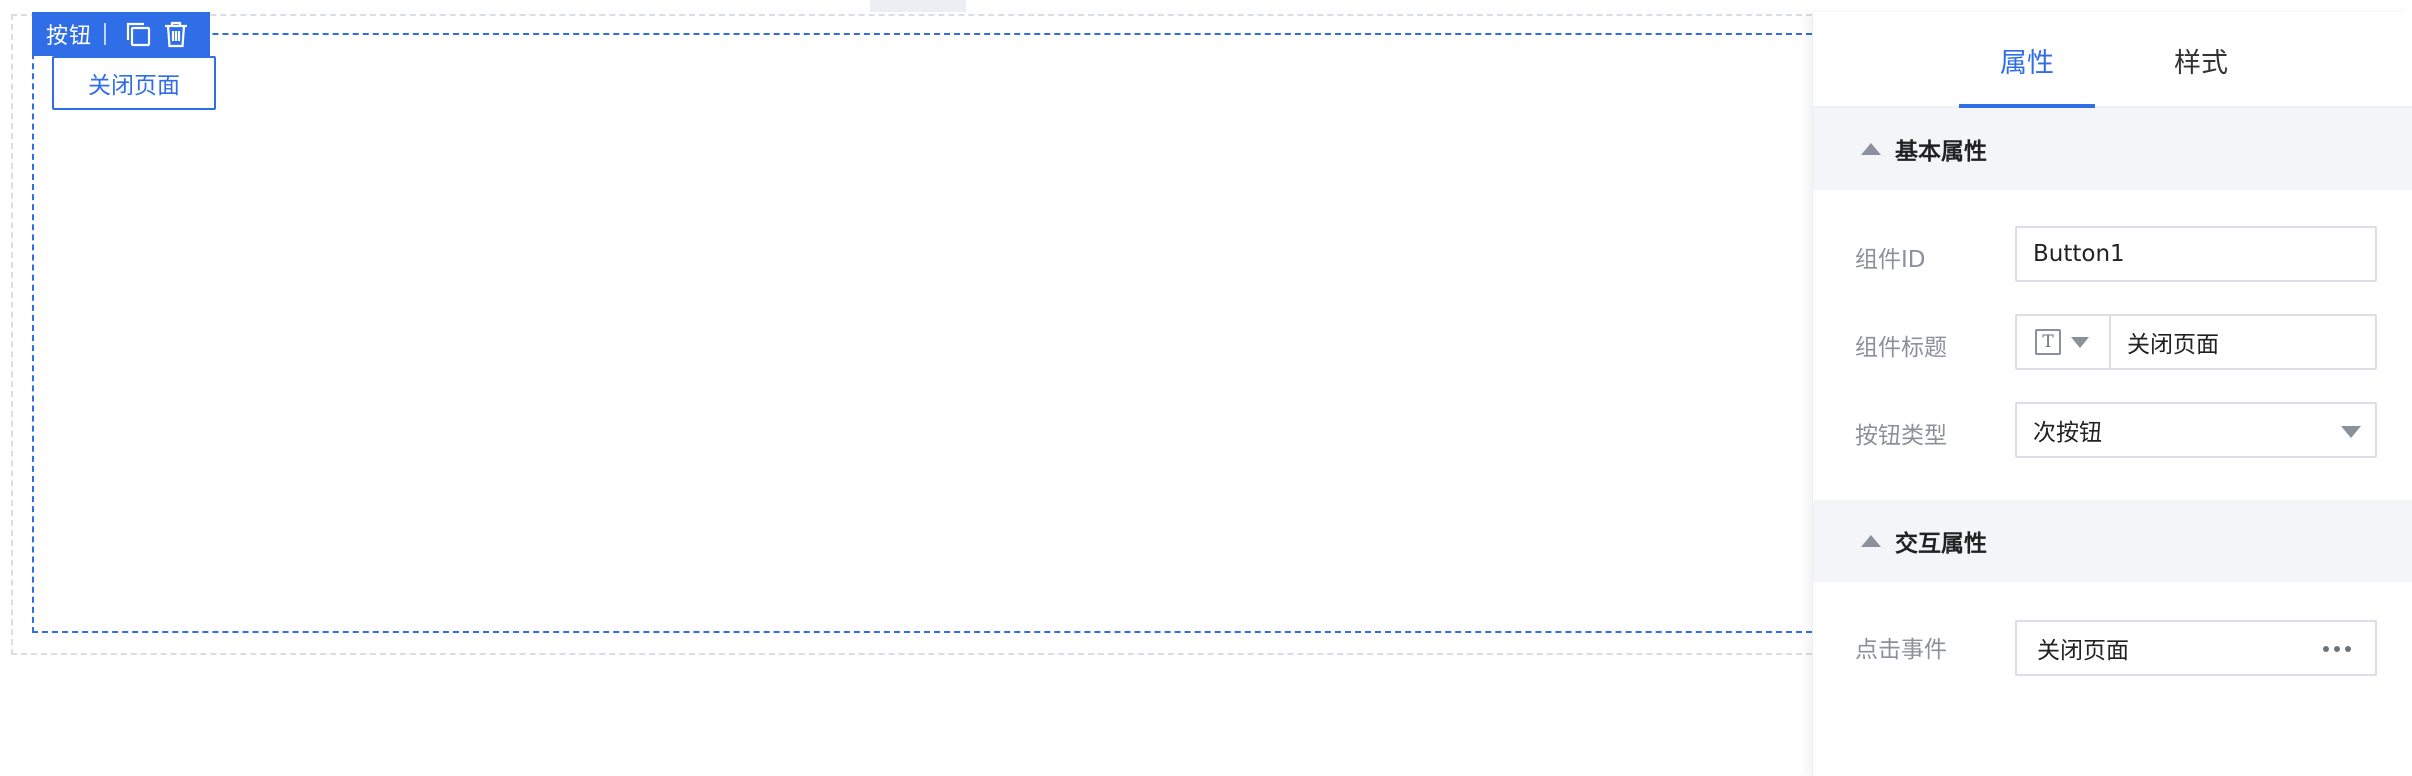  Describe the element at coordinates (2201, 60) in the screenshot. I see `tab-styles: 样式` at that location.